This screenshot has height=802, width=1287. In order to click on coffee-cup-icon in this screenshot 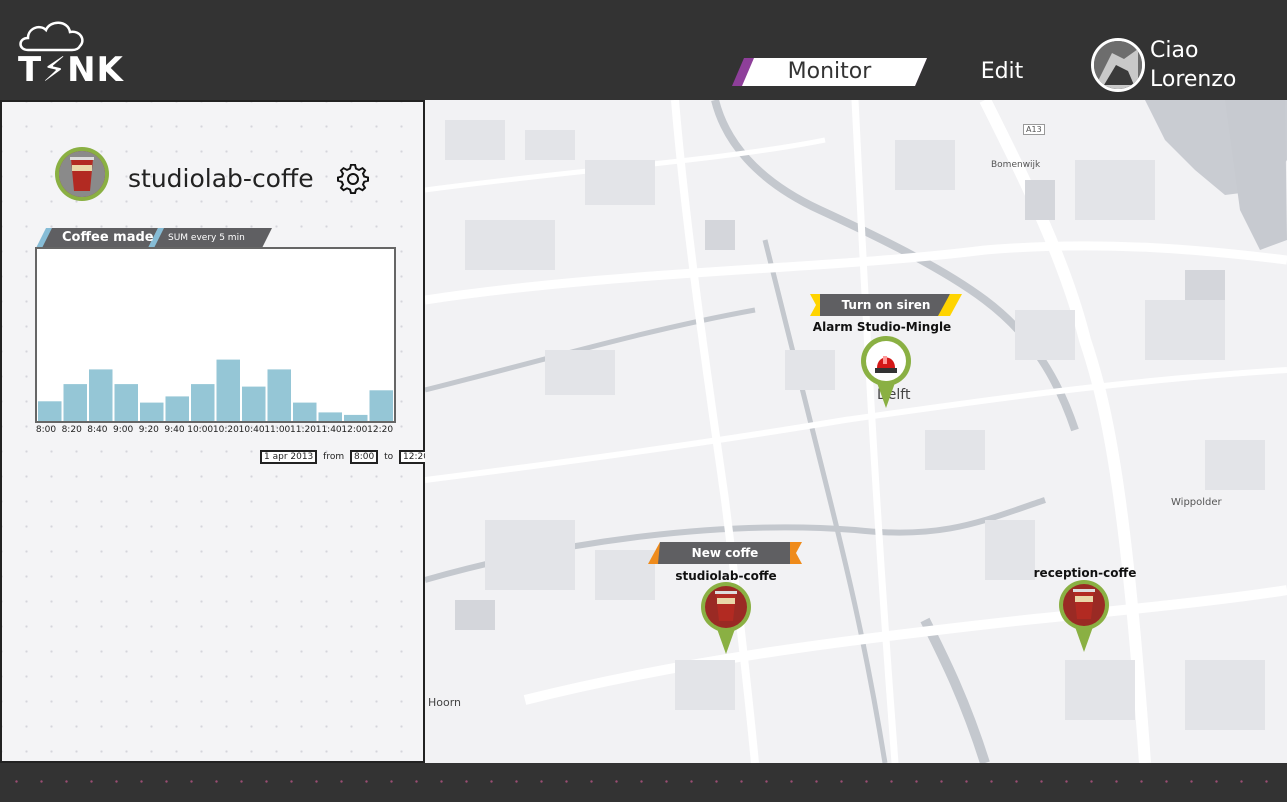, I will do `click(82, 174)`.